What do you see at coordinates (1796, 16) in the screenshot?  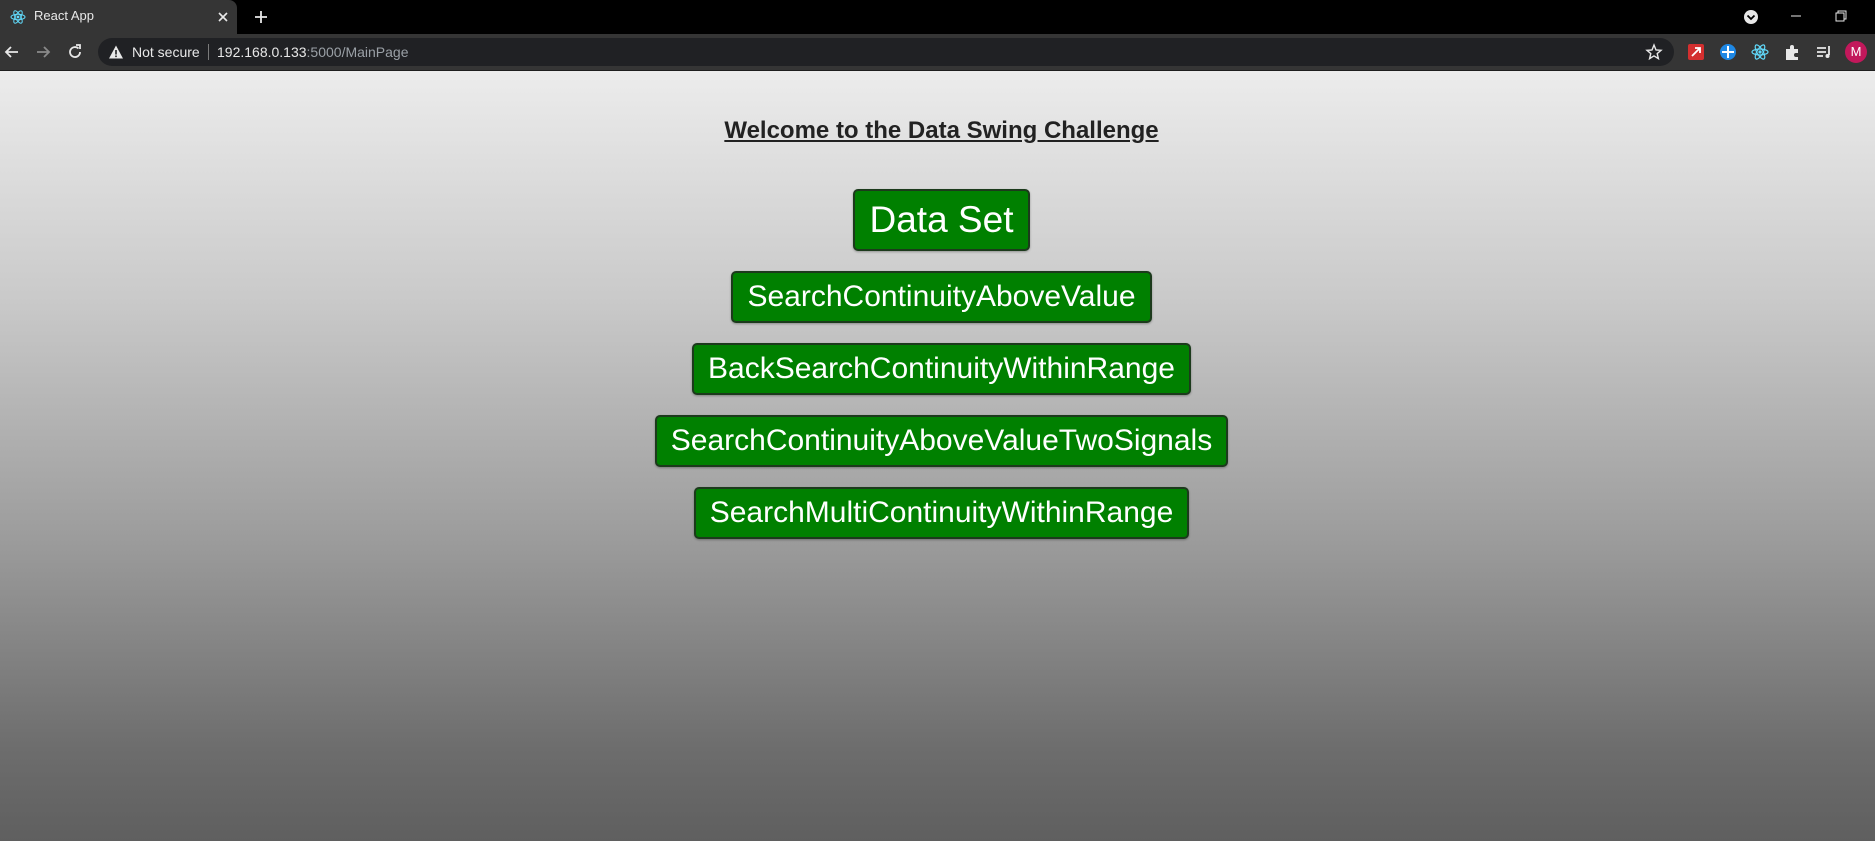 I see `minimize-icon` at bounding box center [1796, 16].